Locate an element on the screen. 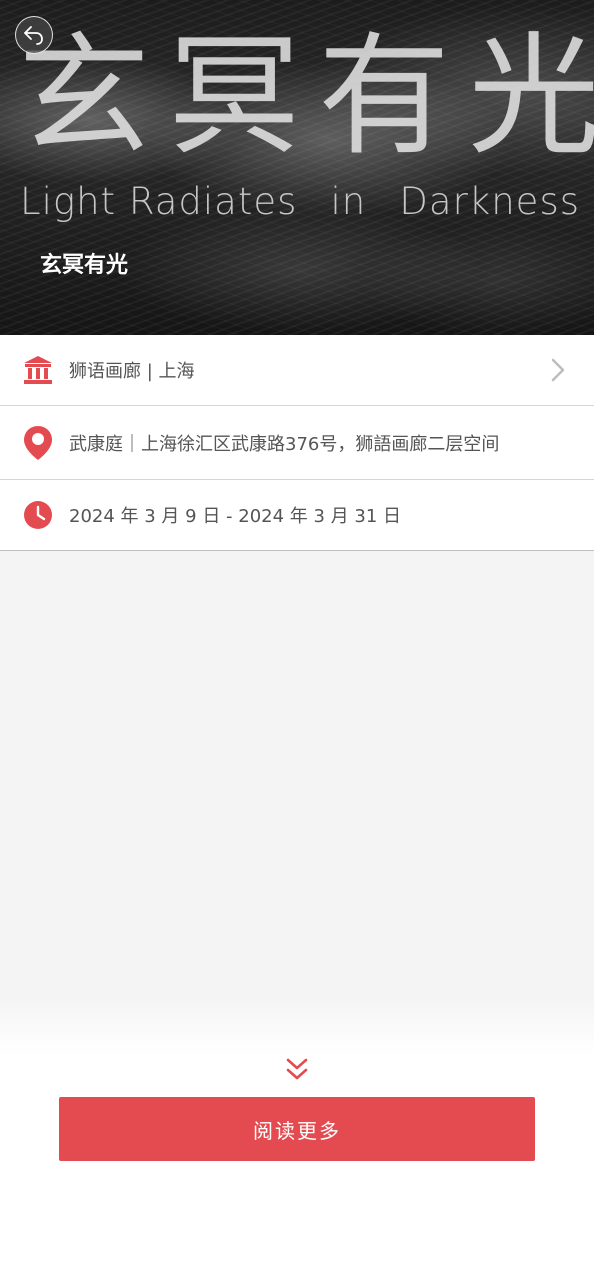 The height and width of the screenshot is (1280, 594). museum-icon is located at coordinates (38, 370).